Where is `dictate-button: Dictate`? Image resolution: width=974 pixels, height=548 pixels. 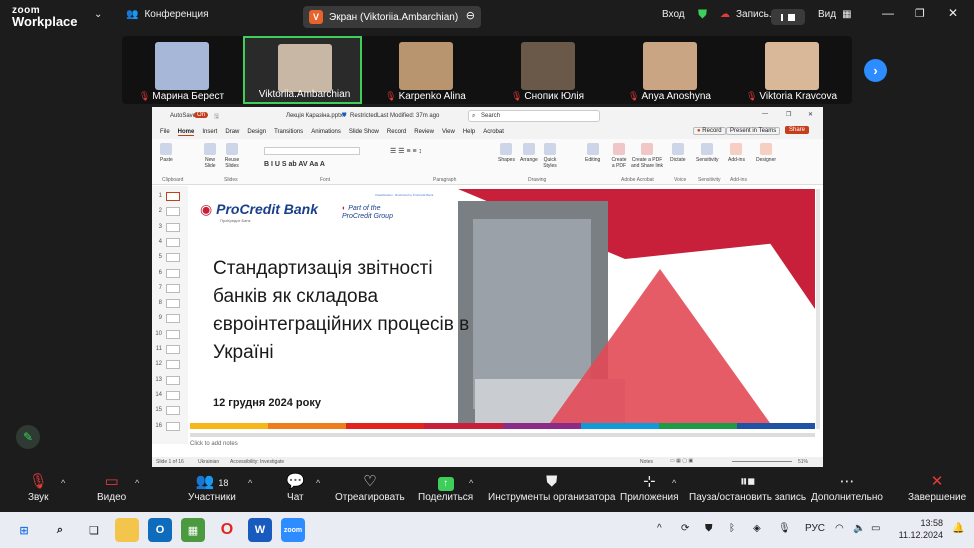
dictate-button: Dictate is located at coordinates (678, 153).